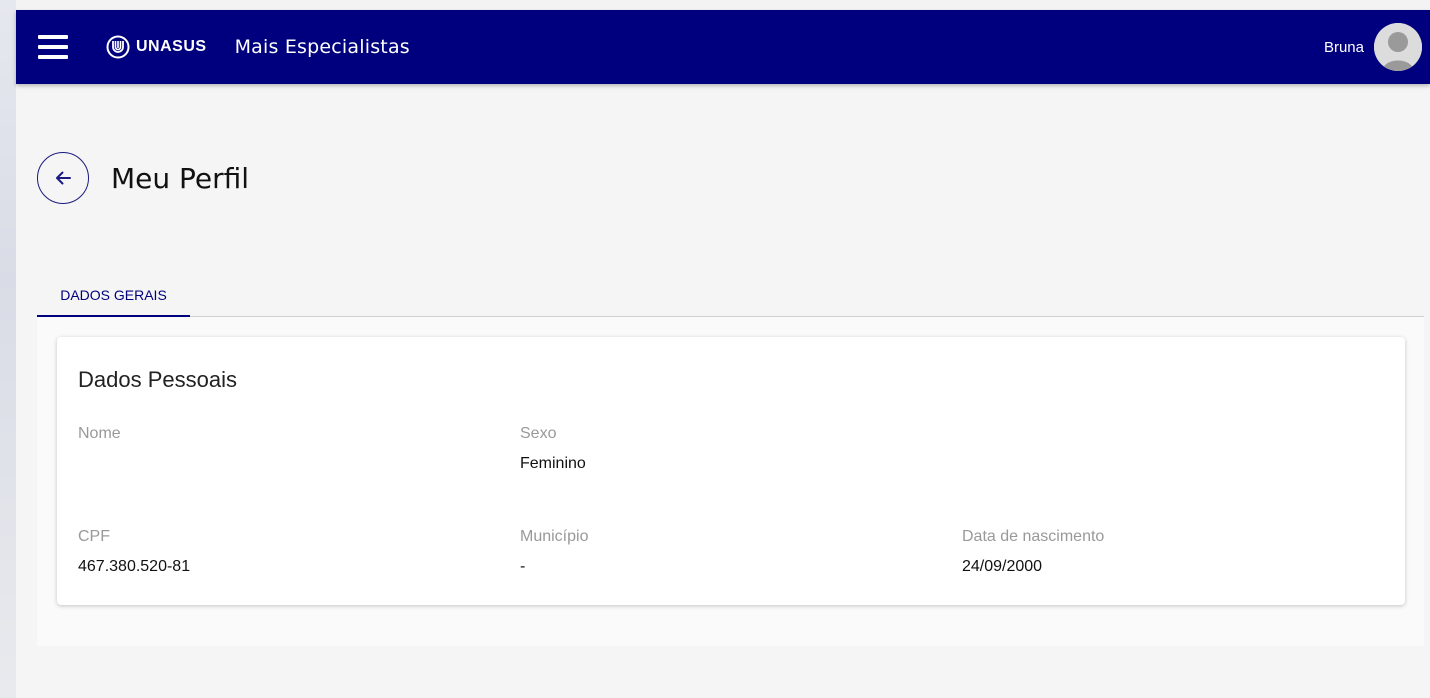 This screenshot has width=1430, height=698. Describe the element at coordinates (99, 433) in the screenshot. I see `field-label: Nome` at that location.